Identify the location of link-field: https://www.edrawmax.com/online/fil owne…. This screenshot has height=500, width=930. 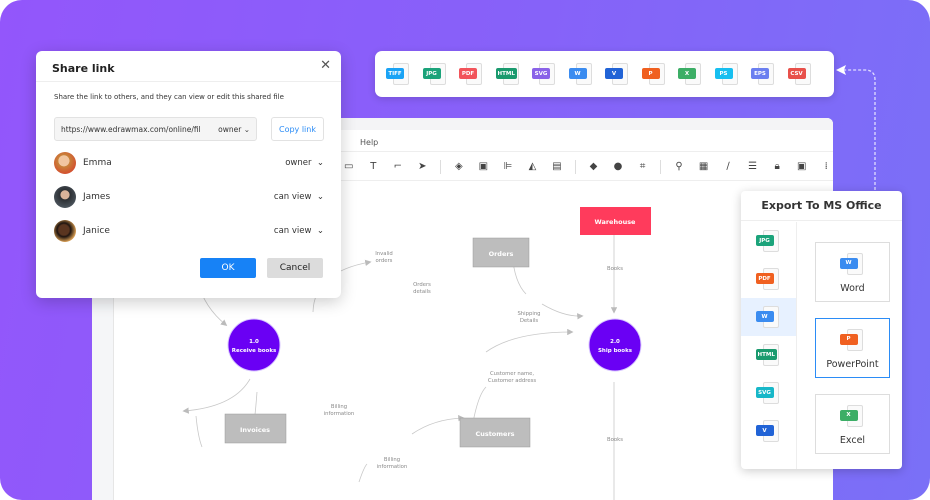
(155, 129).